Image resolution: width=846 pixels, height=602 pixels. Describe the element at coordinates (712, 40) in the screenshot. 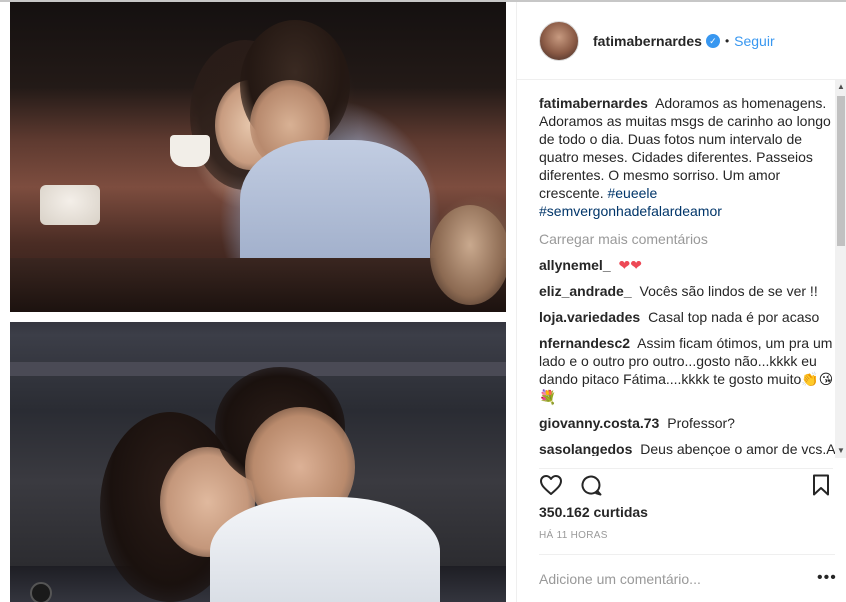

I see `verified-badge-icon: ✓` at that location.